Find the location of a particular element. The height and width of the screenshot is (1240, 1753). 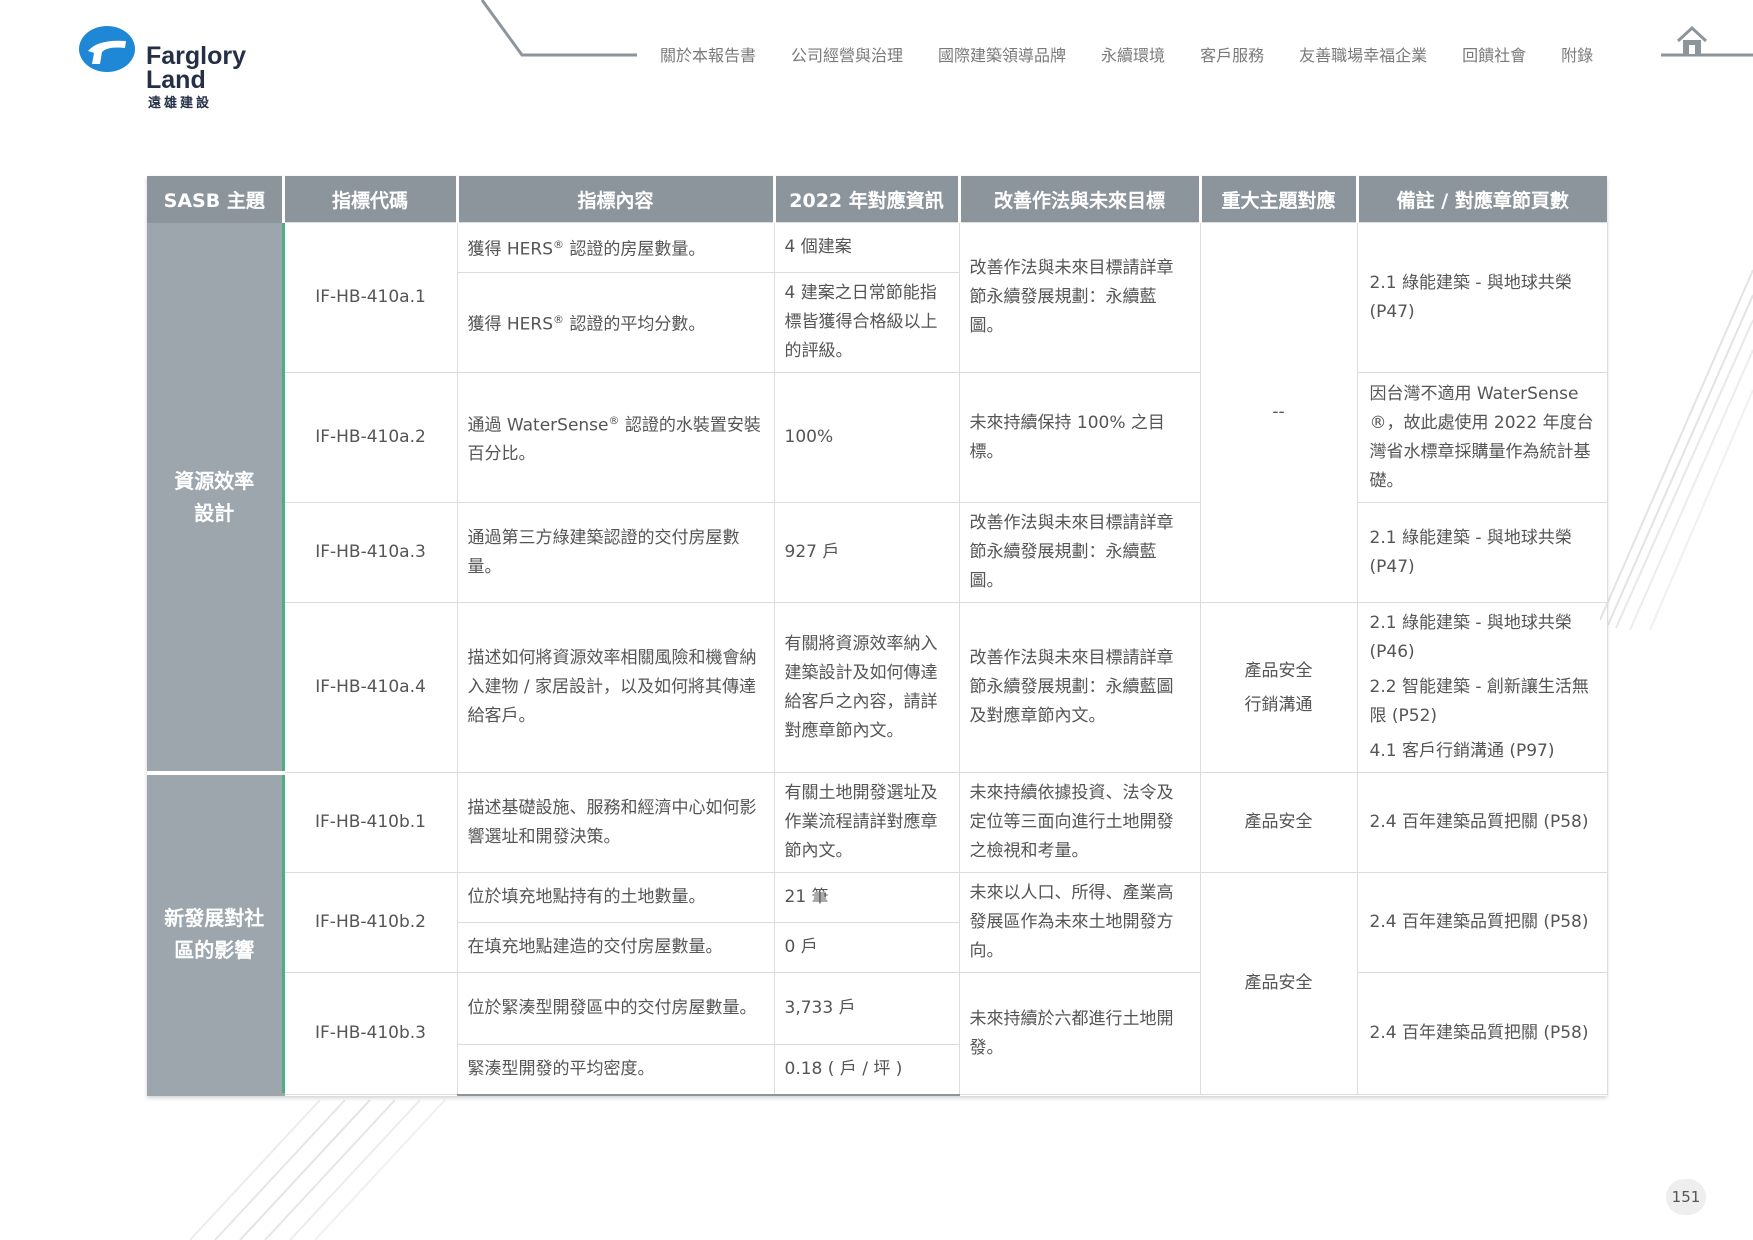

improve-410b2: 未來以人口、所得、產業高發展區作為未來土地開發方向。 is located at coordinates (1079, 922).